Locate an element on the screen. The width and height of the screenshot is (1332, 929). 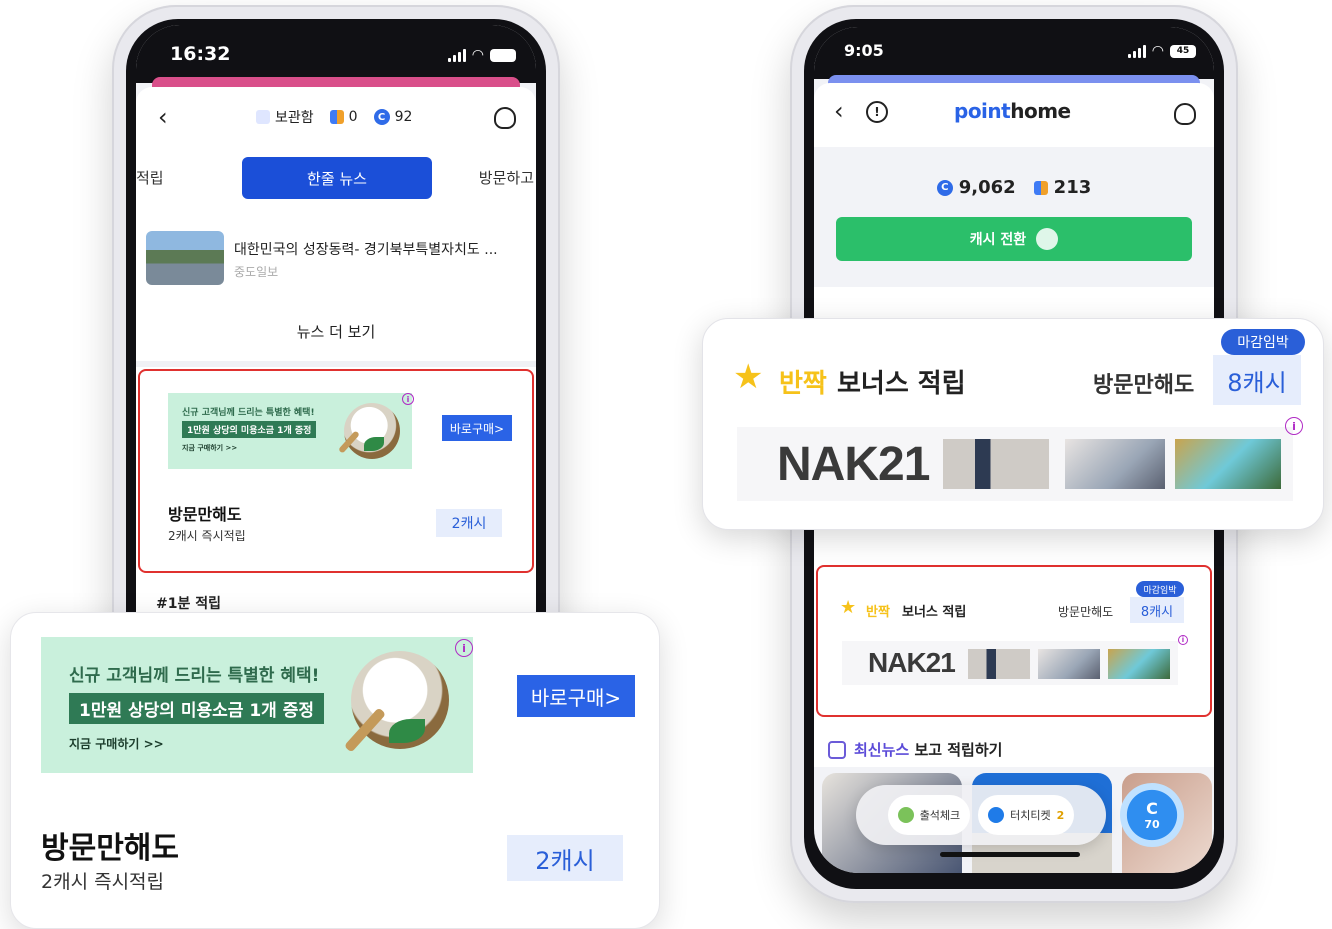
storage-box: 보관함 is located at coordinates (285, 117).